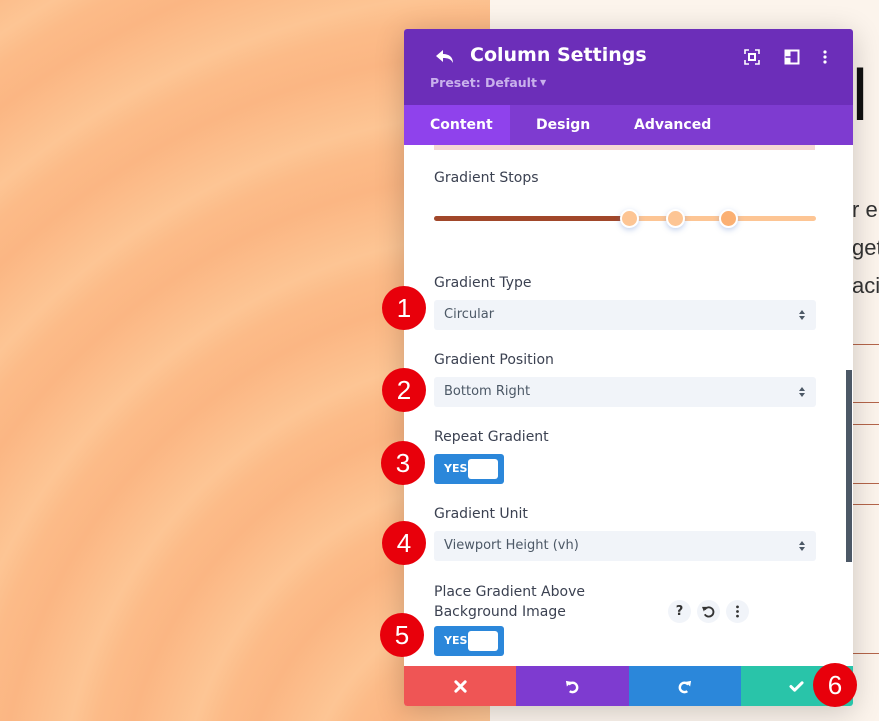 Image resolution: width=879 pixels, height=721 pixels. I want to click on help-icon: ?, so click(679, 611).